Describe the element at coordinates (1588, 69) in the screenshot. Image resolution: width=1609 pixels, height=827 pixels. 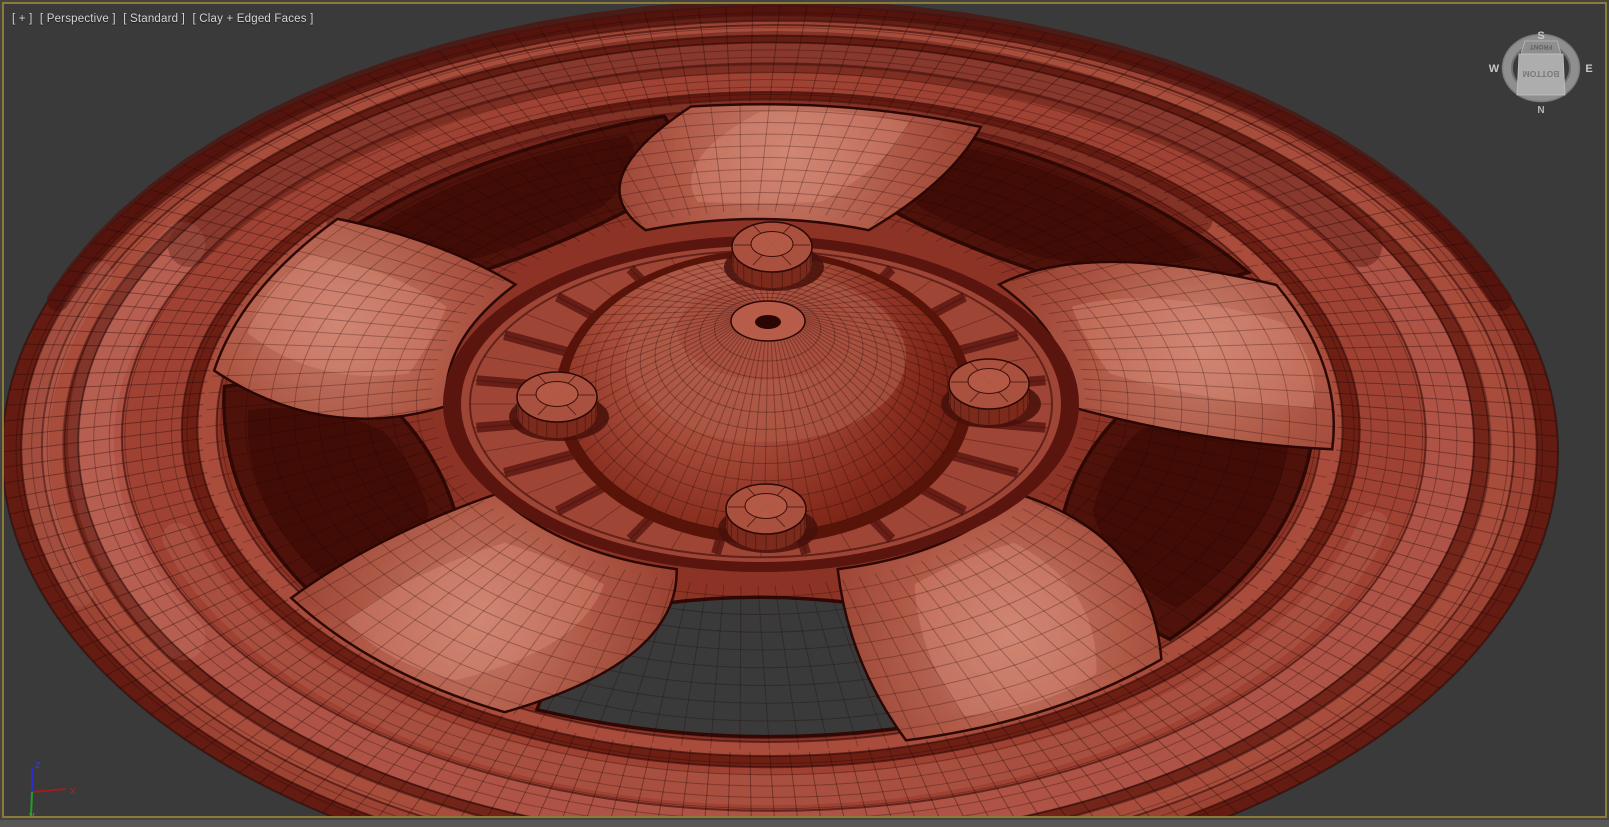
I see `viewcube-east-label: E` at that location.